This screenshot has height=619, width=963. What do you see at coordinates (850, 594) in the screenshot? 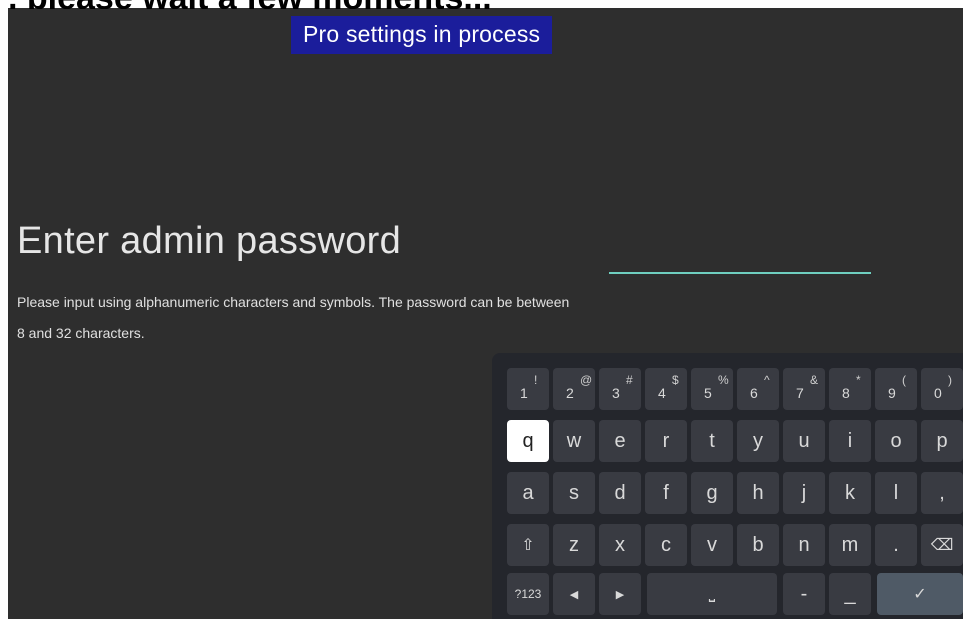
I see `key-underscore: _` at bounding box center [850, 594].